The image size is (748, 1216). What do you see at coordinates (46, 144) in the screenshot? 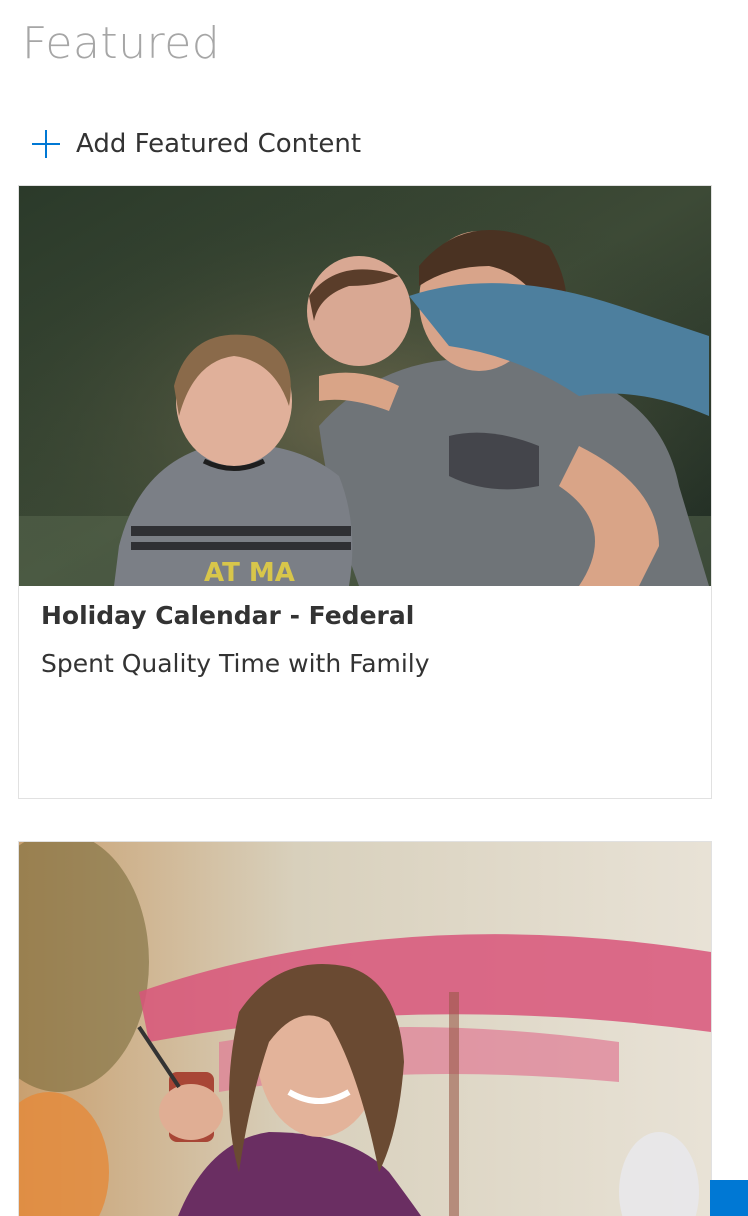
I see `plus-icon` at bounding box center [46, 144].